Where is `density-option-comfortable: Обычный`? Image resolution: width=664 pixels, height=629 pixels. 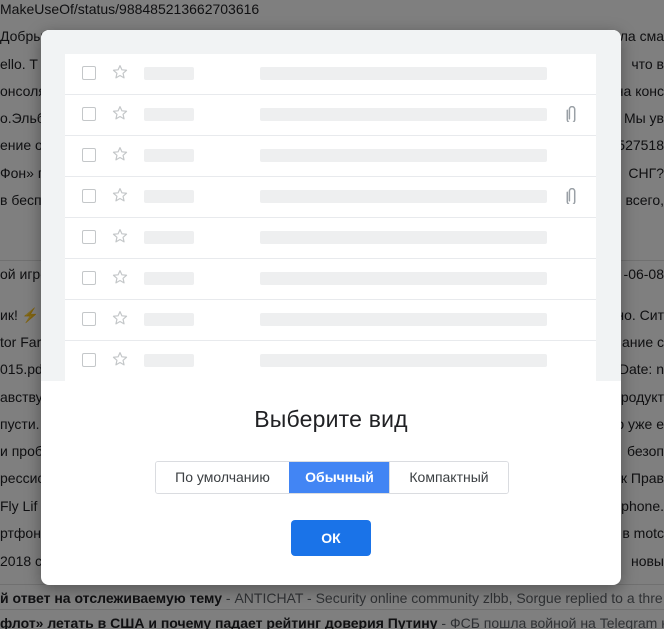
density-option-comfortable: Обычный is located at coordinates (339, 477).